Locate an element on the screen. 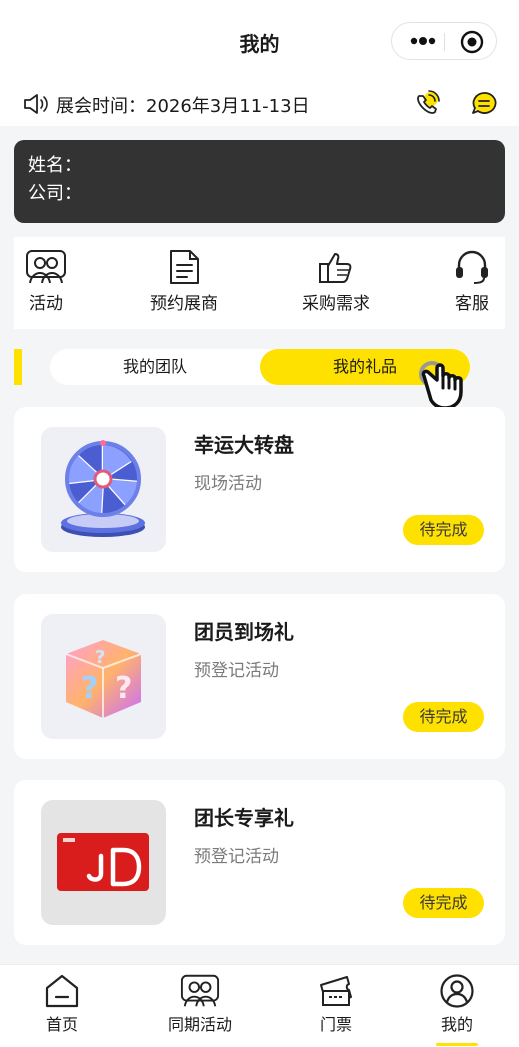 The width and height of the screenshot is (519, 1047). user-icon is located at coordinates (457, 991).